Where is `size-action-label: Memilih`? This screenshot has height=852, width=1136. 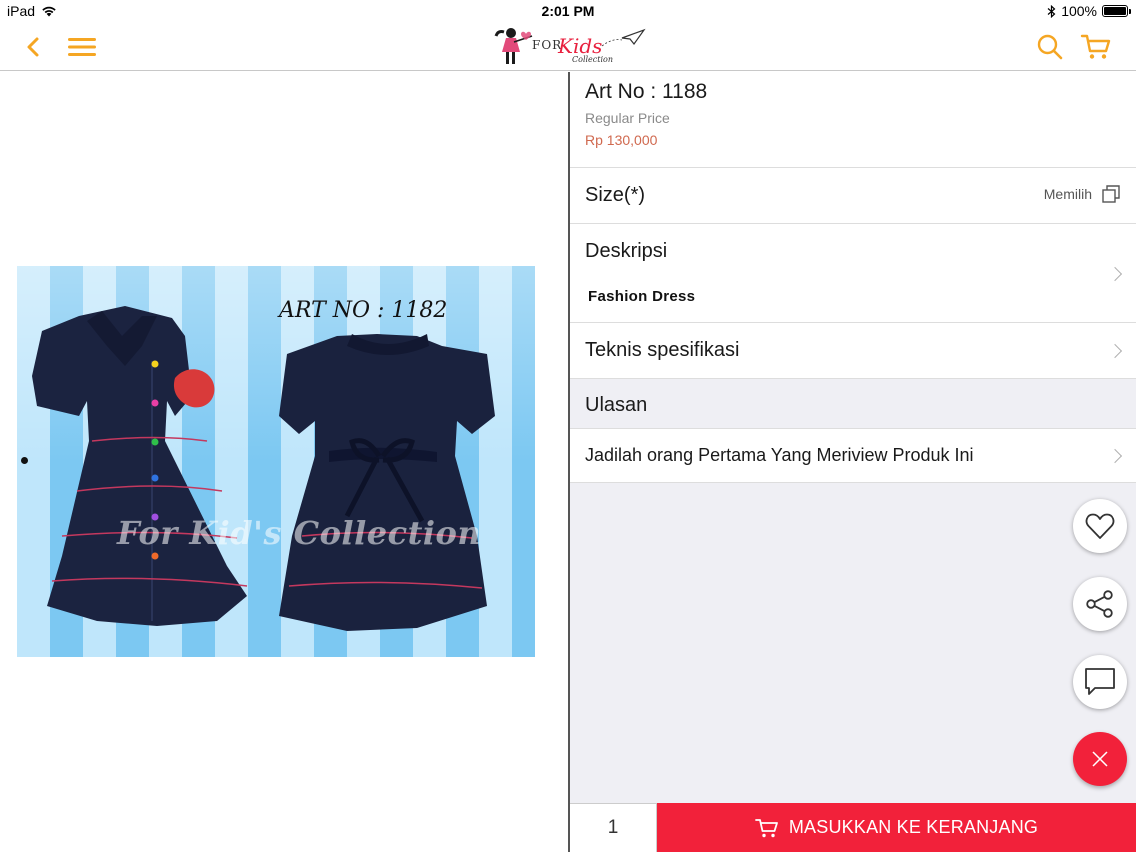 size-action-label: Memilih is located at coordinates (1067, 194).